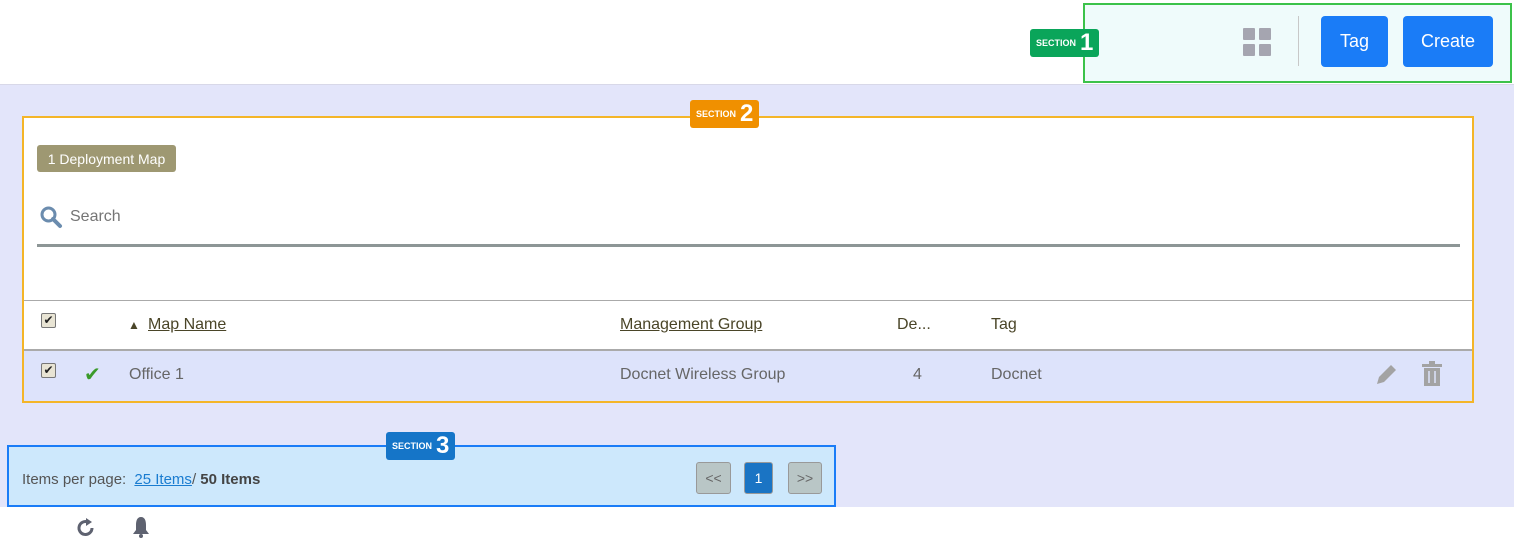 The image size is (1514, 556). What do you see at coordinates (106, 158) in the screenshot?
I see `count-chip: 1 Deployment Map` at bounding box center [106, 158].